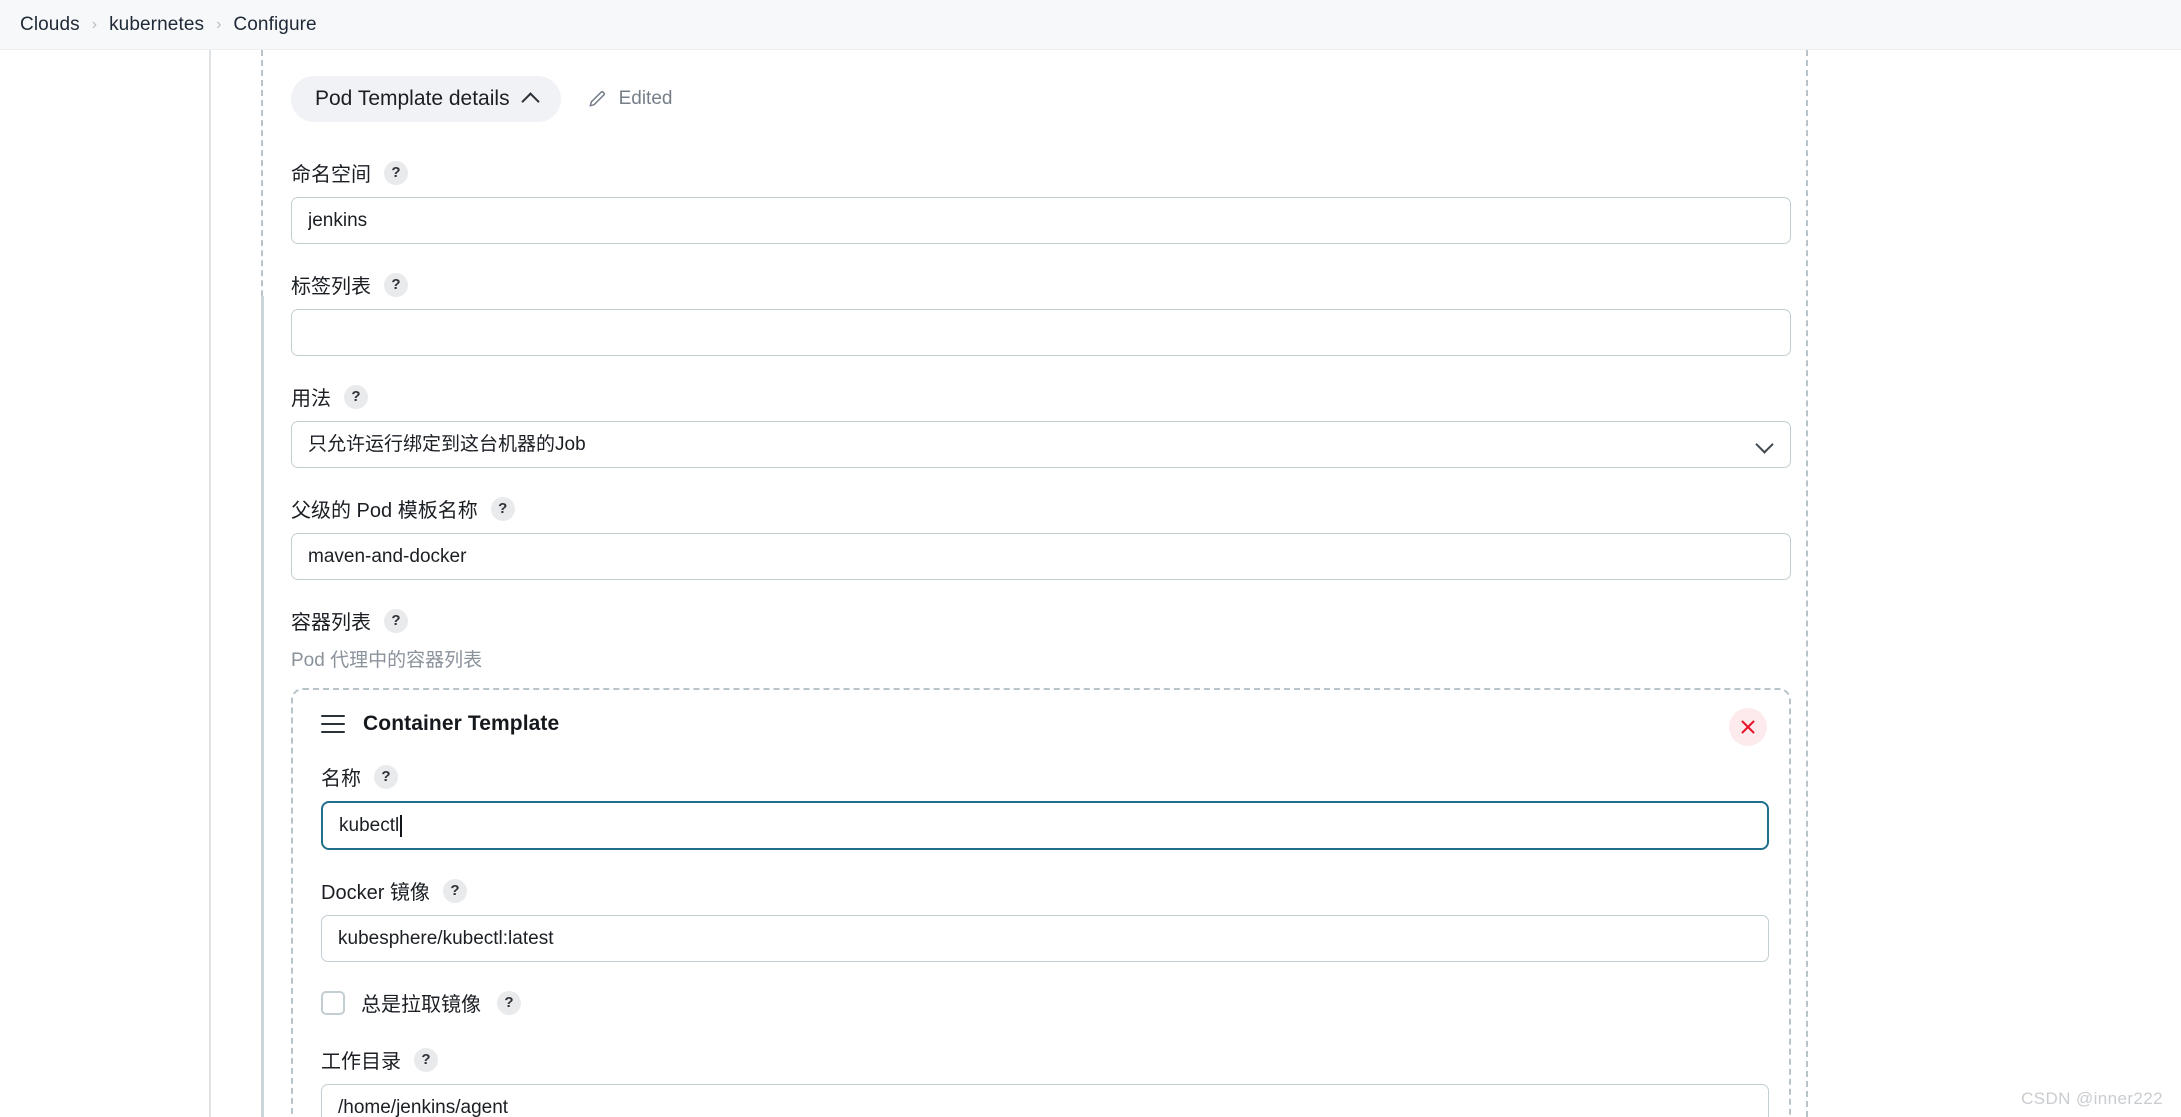 The height and width of the screenshot is (1117, 2181). I want to click on field-namespace: 命名空间 ?, so click(1048, 201).